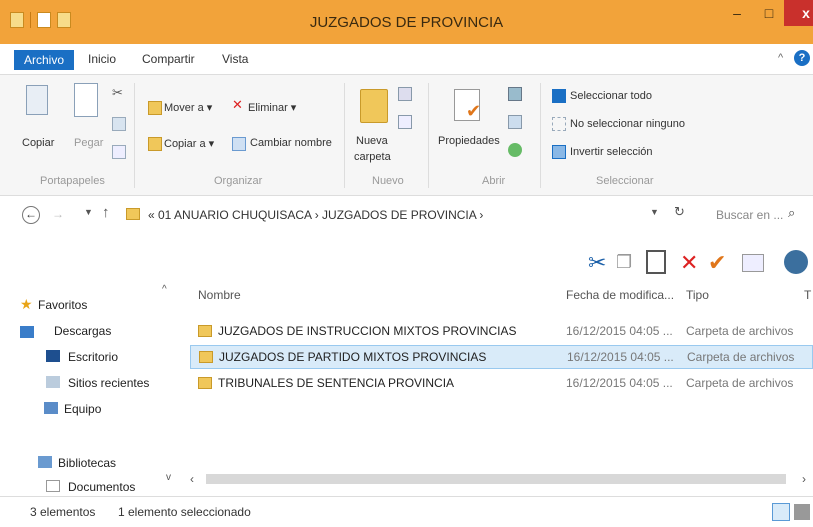 This screenshot has width=813, height=527. What do you see at coordinates (494, 181) in the screenshot?
I see `group-label-abrir: Abrir` at bounding box center [494, 181].